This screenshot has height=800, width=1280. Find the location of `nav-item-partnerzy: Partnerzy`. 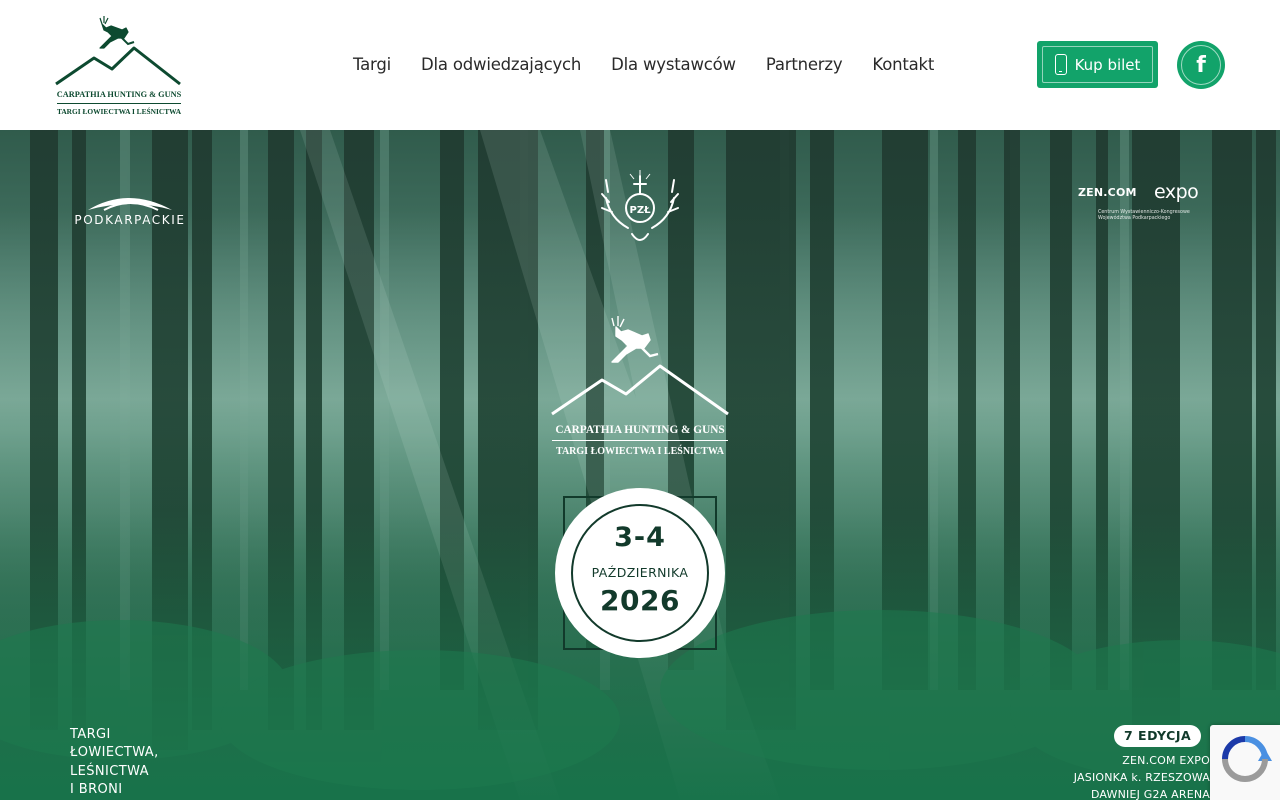

nav-item-partnerzy: Partnerzy is located at coordinates (804, 65).